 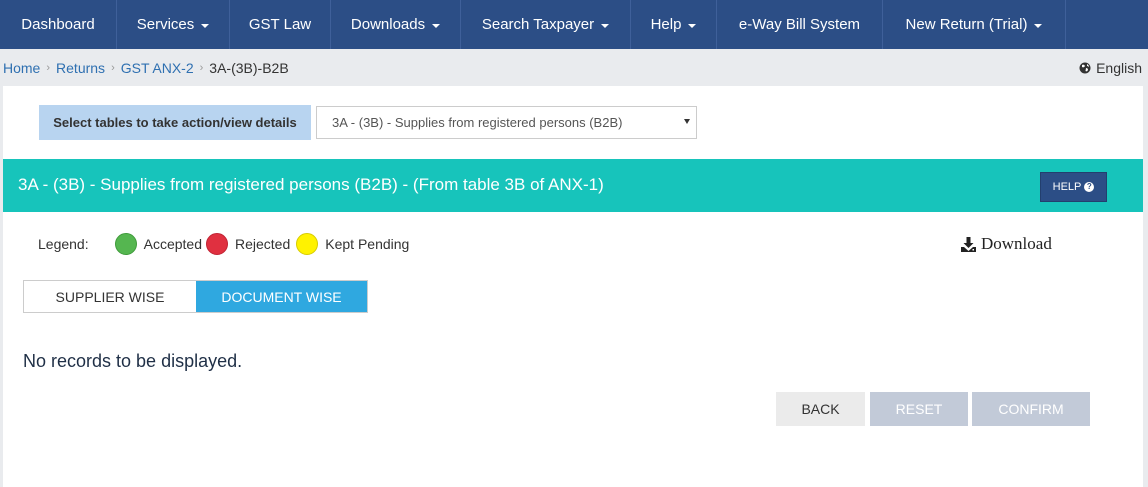 What do you see at coordinates (1089, 187) in the screenshot?
I see `question-icon: ?` at bounding box center [1089, 187].